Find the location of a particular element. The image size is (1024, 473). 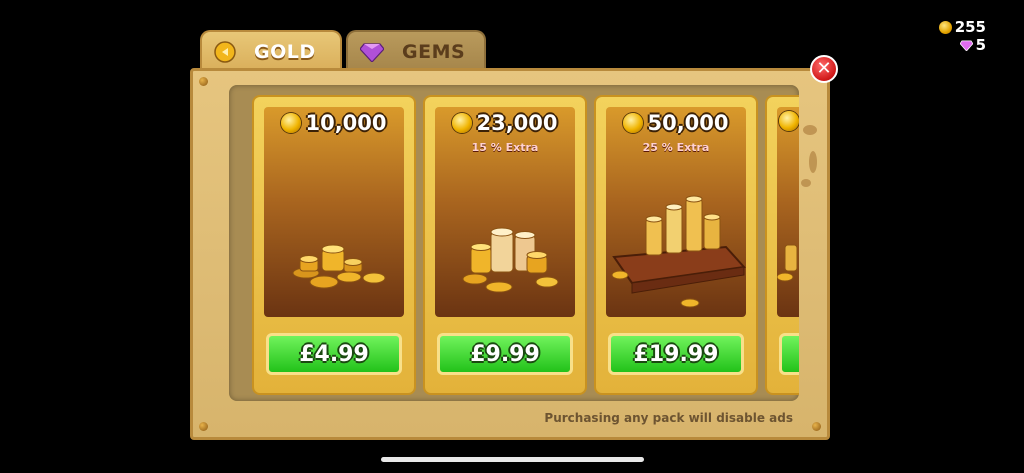

pack-card is located at coordinates (783, 245).